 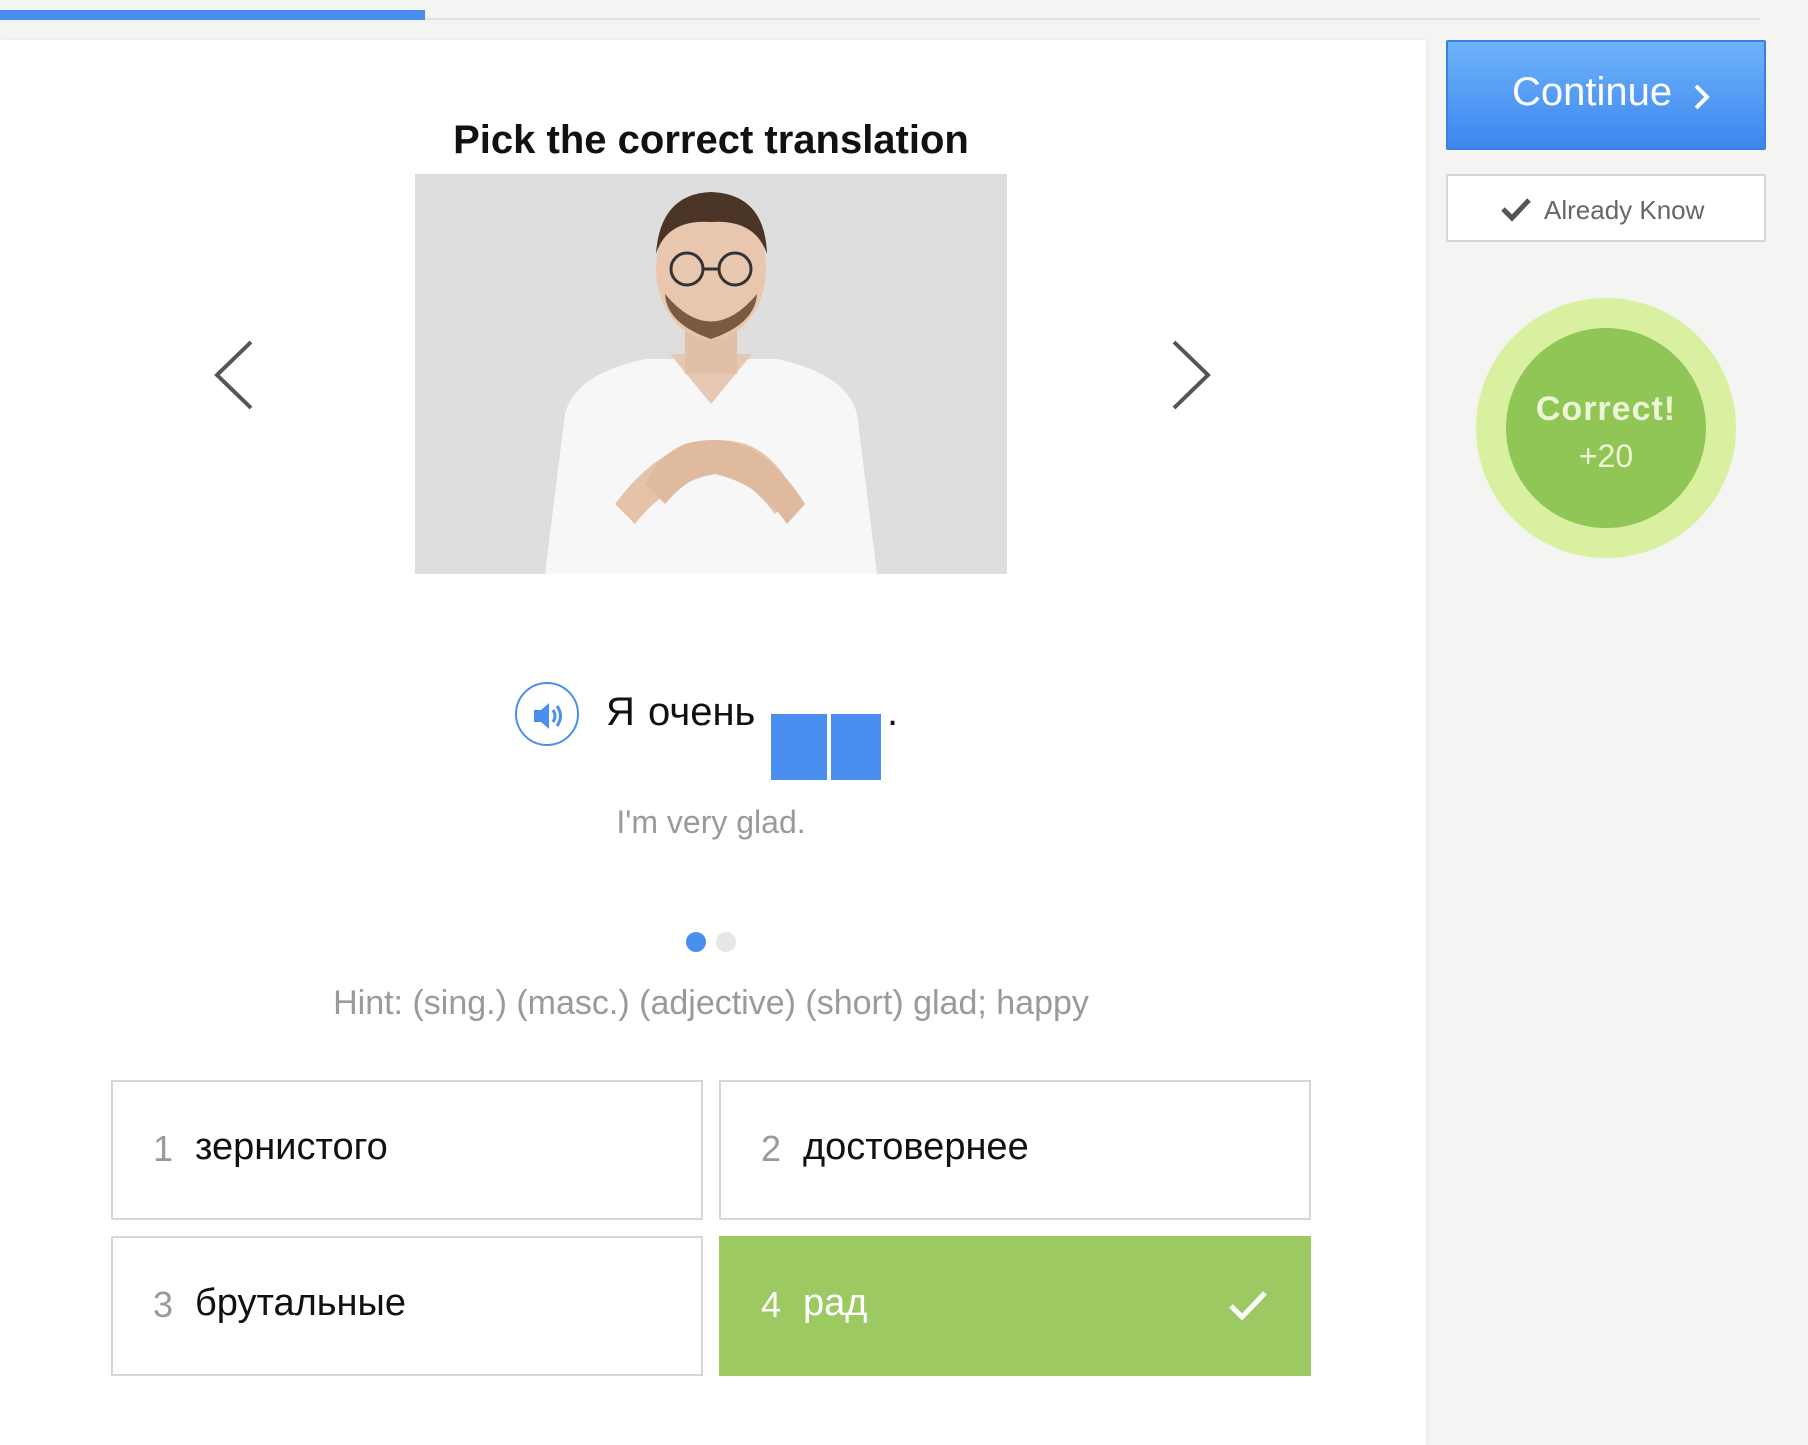 What do you see at coordinates (620, 712) in the screenshot?
I see `sentence-word: Я` at bounding box center [620, 712].